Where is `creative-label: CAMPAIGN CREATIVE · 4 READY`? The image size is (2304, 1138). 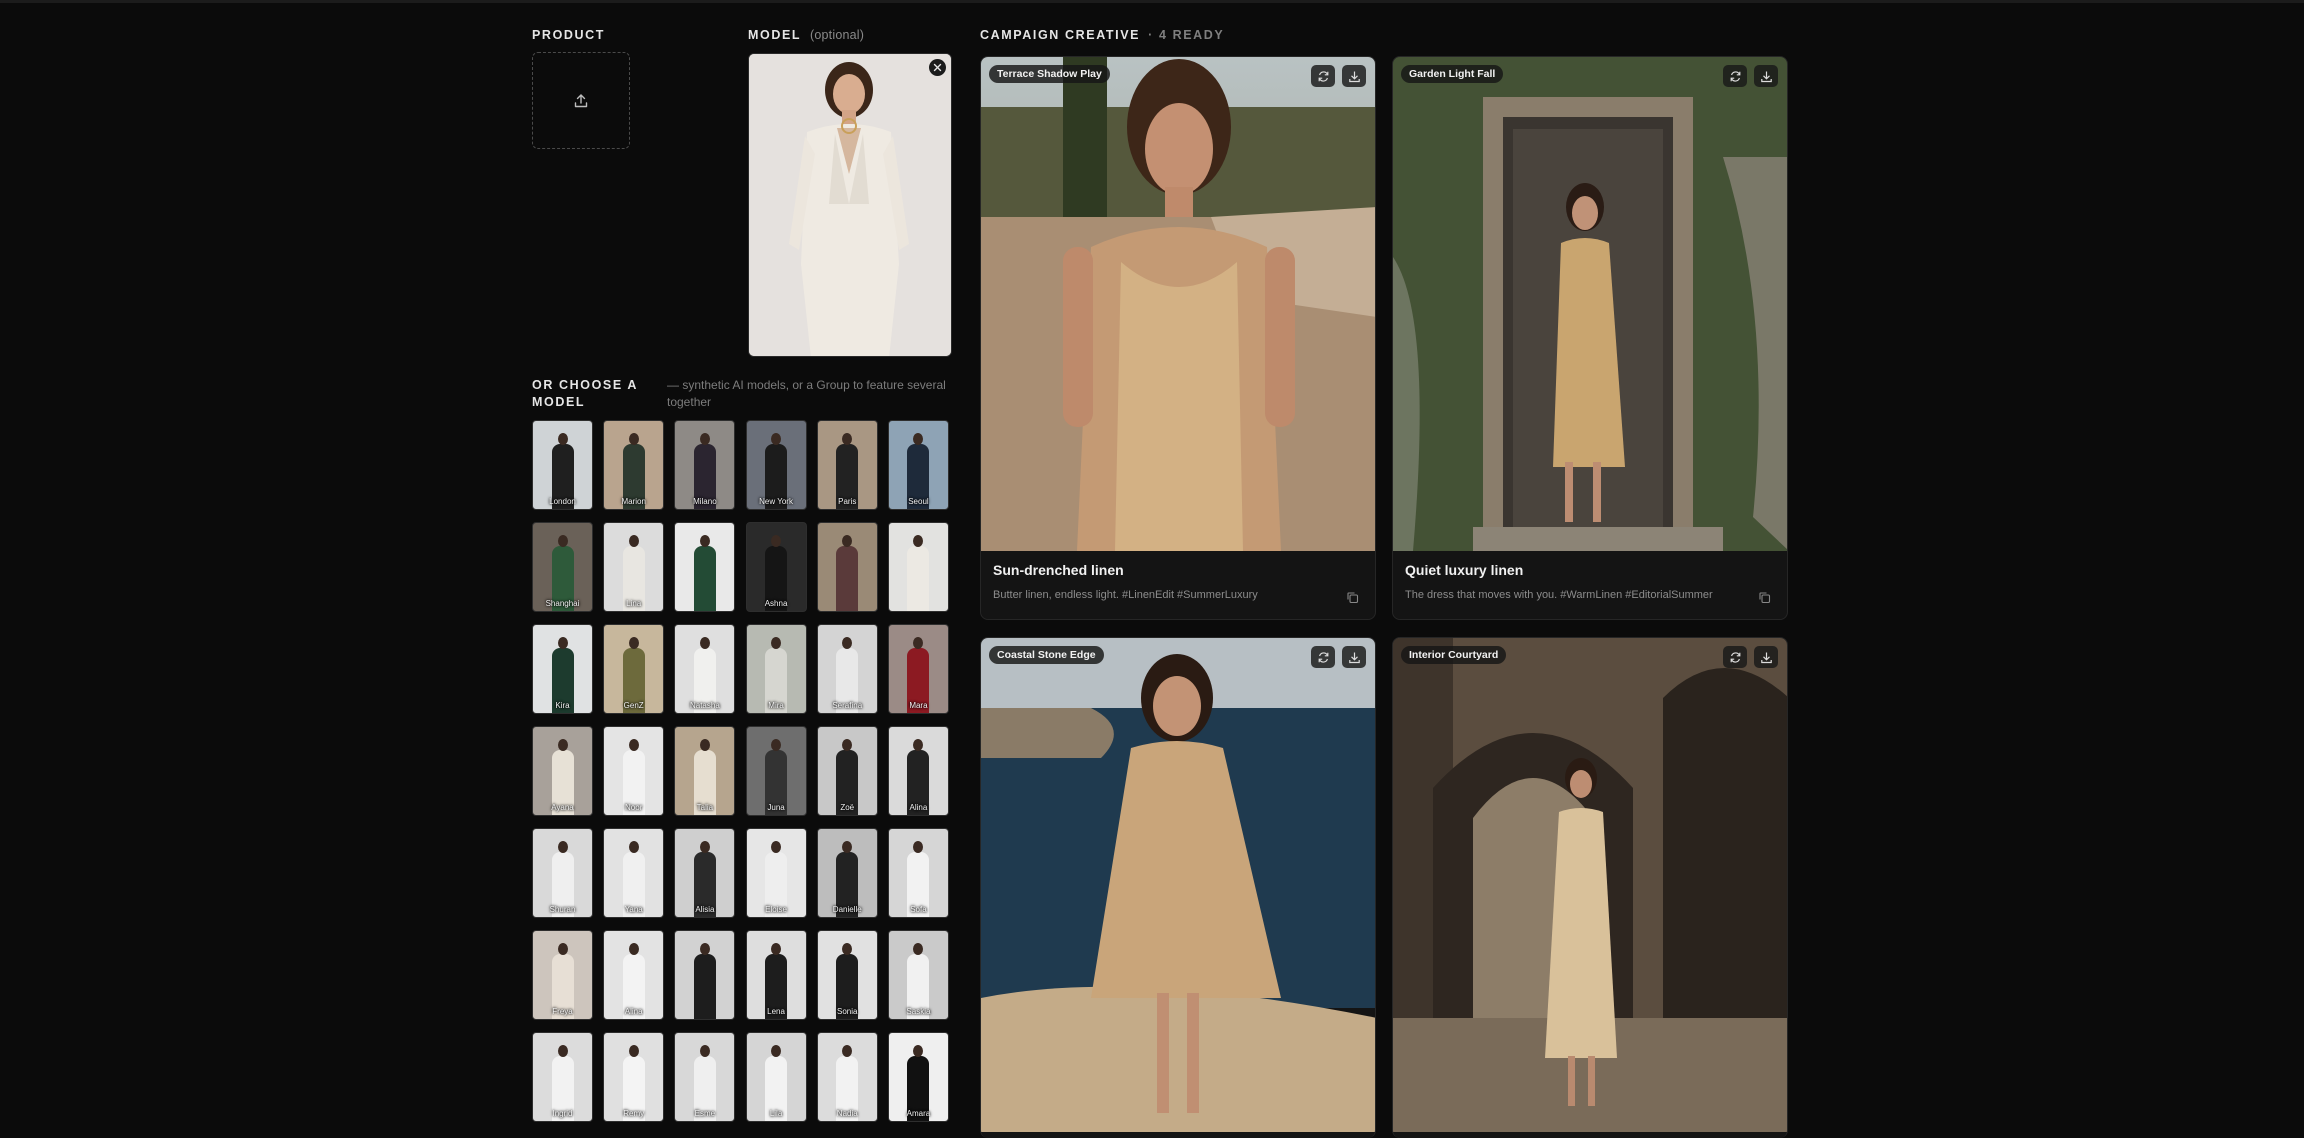
creative-label: CAMPAIGN CREATIVE · 4 READY is located at coordinates (1102, 35).